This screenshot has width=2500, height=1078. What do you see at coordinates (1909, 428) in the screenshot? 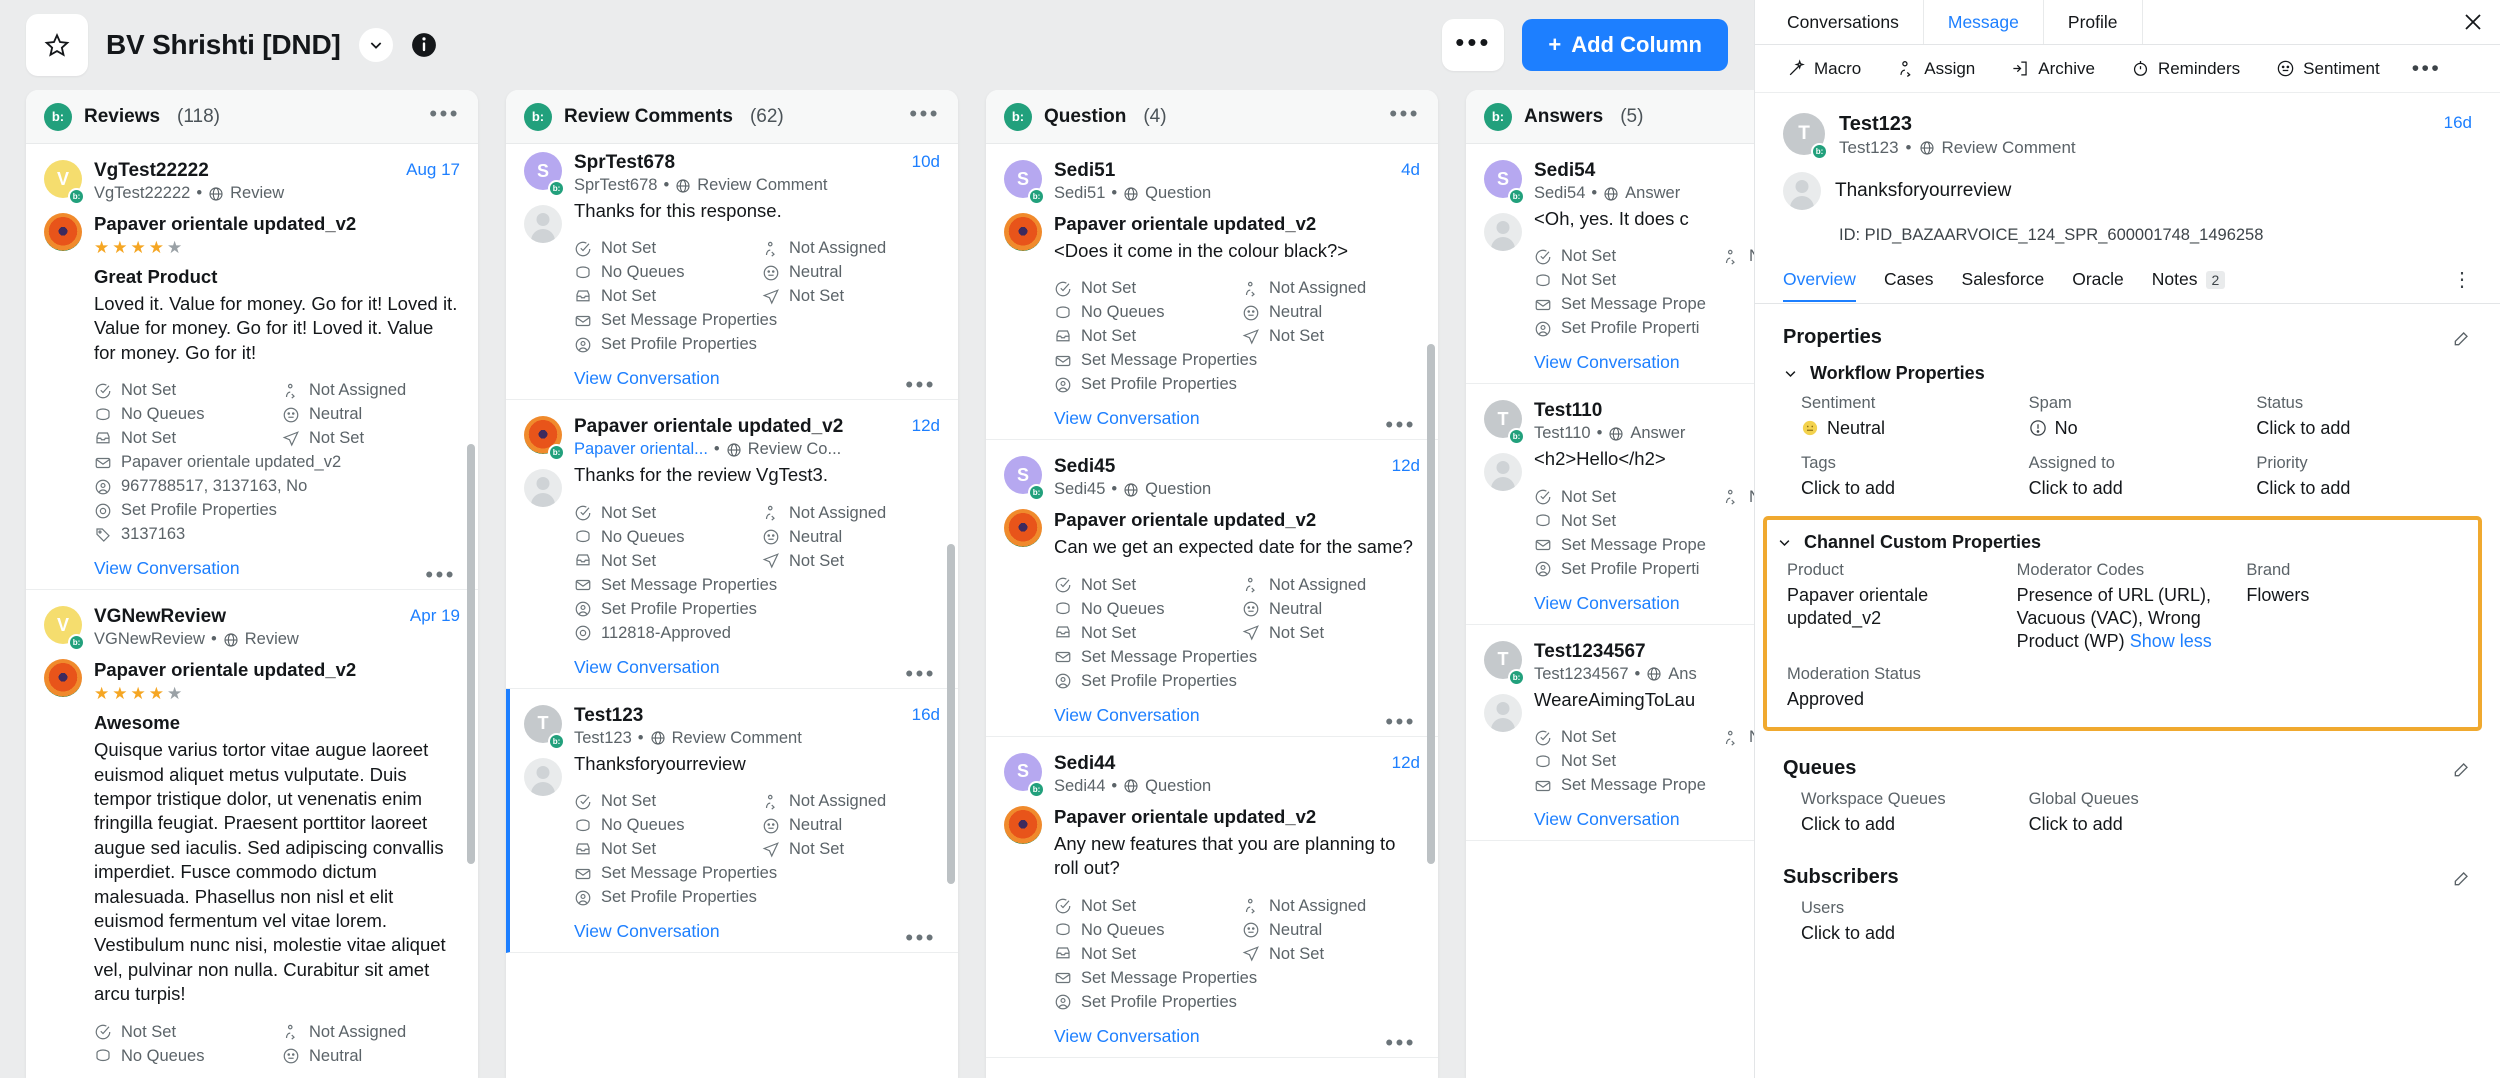
I see `field-value: Neutral` at bounding box center [1909, 428].